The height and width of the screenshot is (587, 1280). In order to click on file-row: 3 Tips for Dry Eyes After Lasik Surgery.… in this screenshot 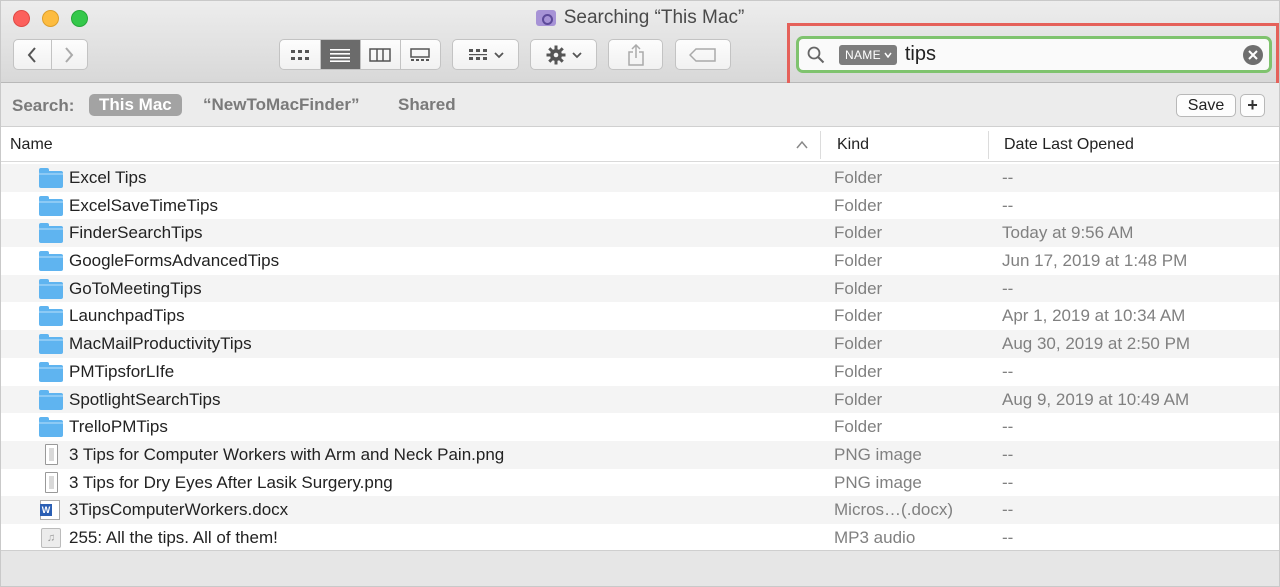, I will do `click(640, 482)`.